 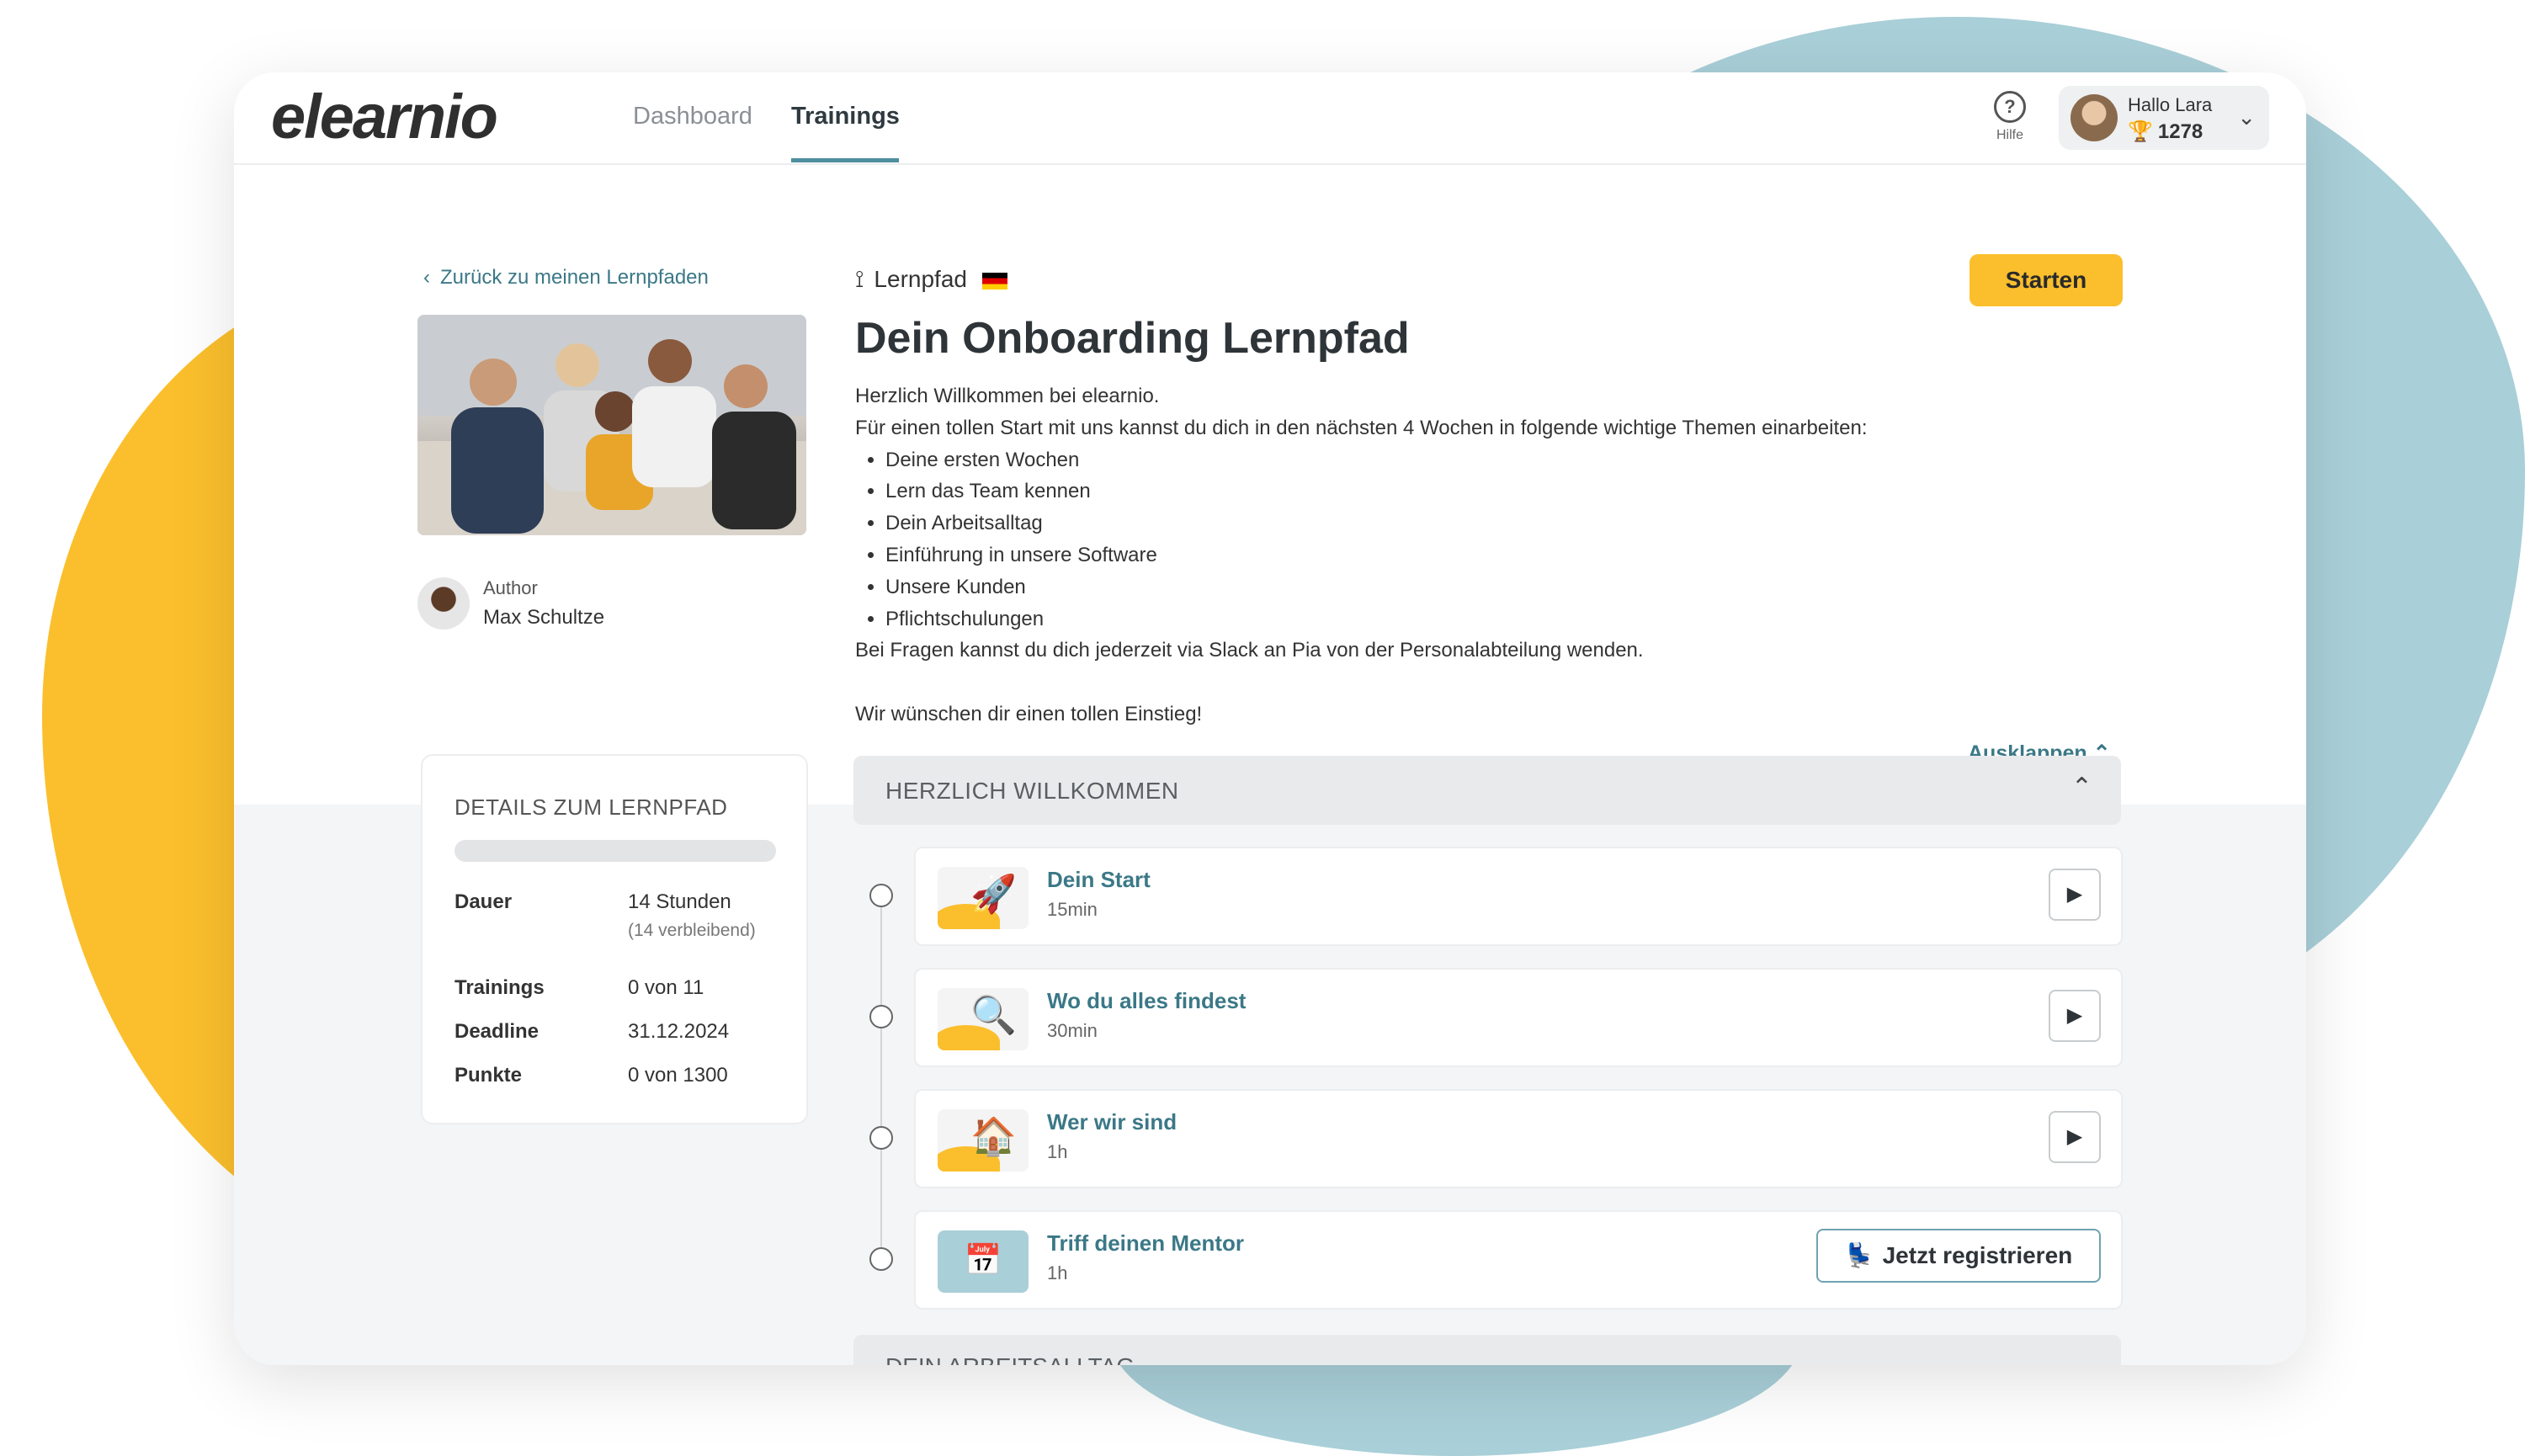 I want to click on help-label: Hilfe, so click(x=2009, y=135).